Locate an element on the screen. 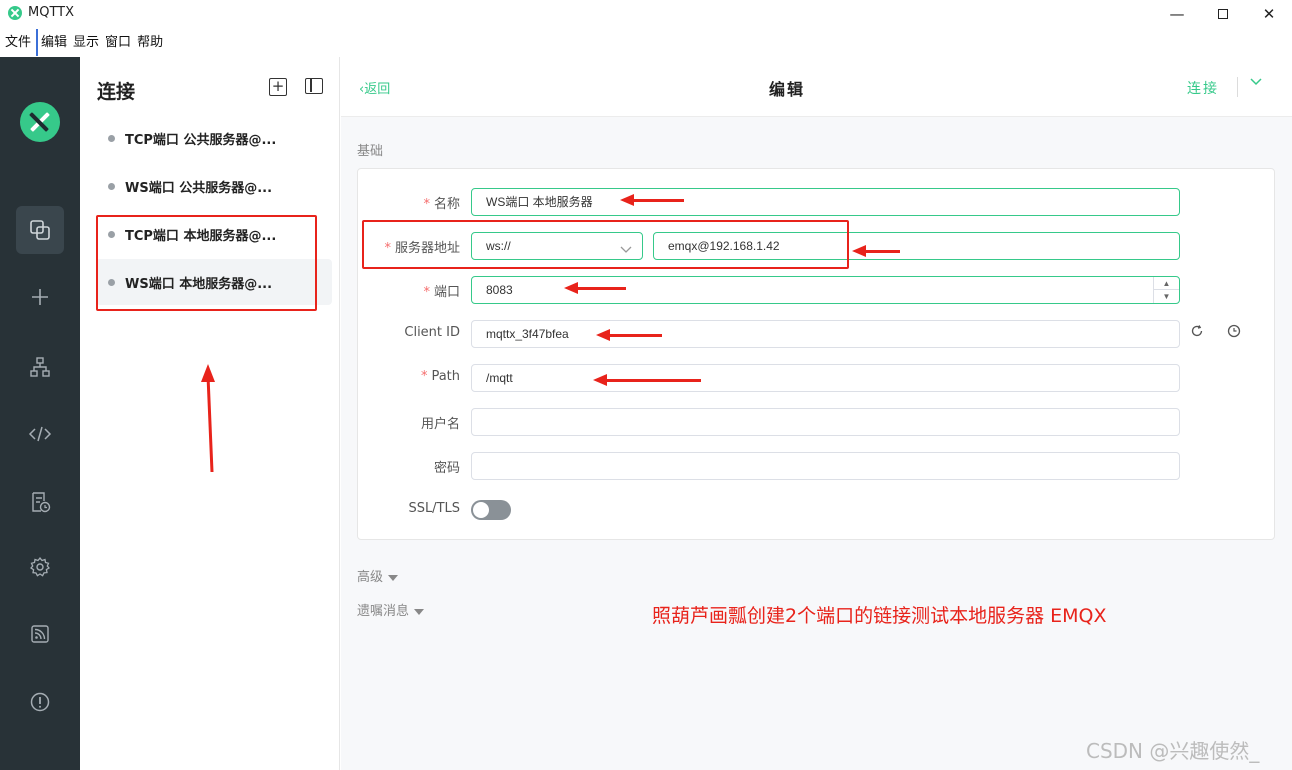  sidebar is located at coordinates (40, 413).